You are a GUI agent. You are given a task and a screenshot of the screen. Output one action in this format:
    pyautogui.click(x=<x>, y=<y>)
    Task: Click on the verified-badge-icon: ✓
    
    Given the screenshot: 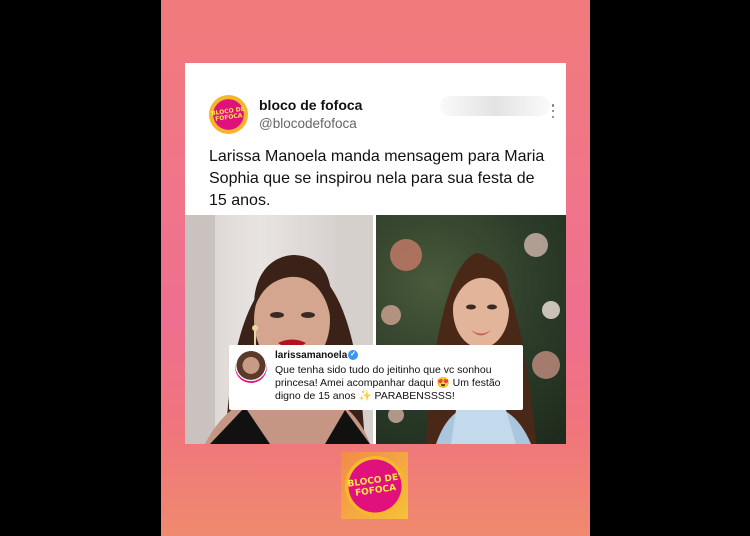 What is the action you would take?
    pyautogui.click(x=353, y=355)
    